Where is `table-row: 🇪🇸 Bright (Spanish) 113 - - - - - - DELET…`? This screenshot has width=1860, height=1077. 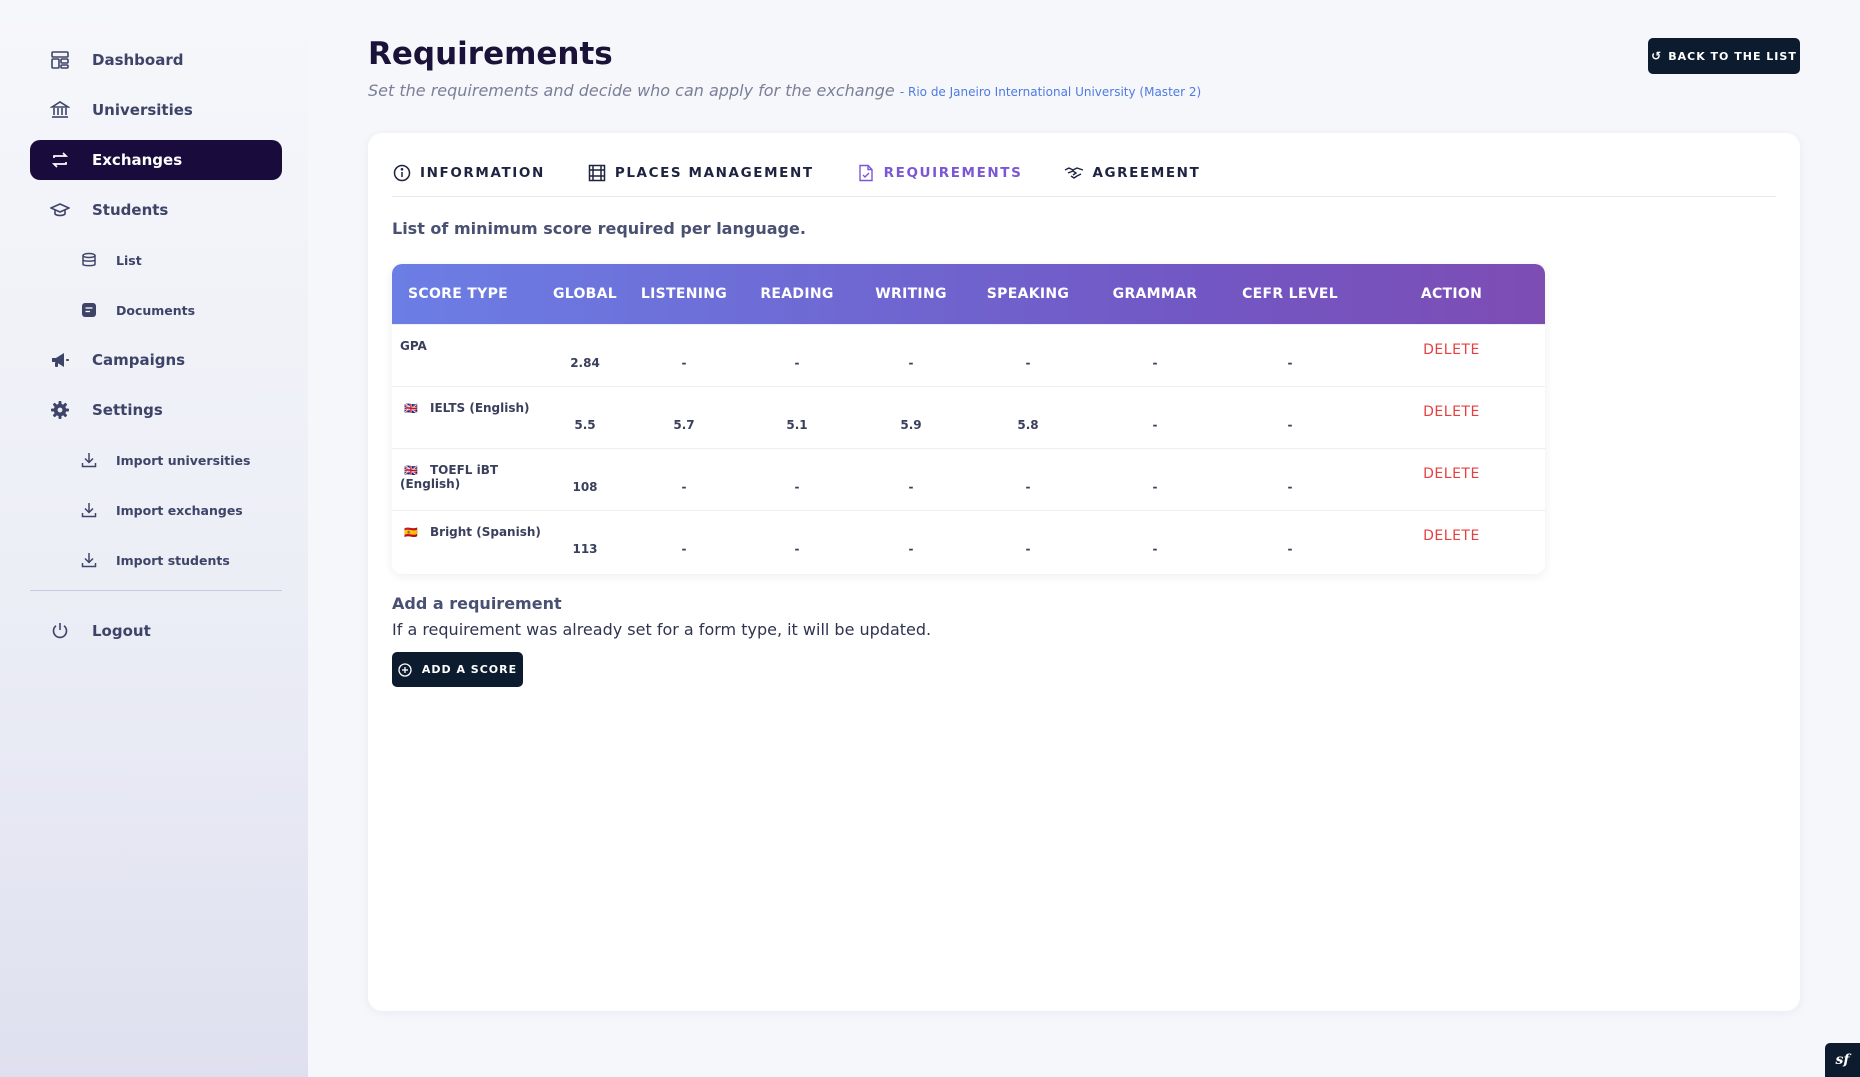 table-row: 🇪🇸 Bright (Spanish) 113 - - - - - - DELET… is located at coordinates (968, 541).